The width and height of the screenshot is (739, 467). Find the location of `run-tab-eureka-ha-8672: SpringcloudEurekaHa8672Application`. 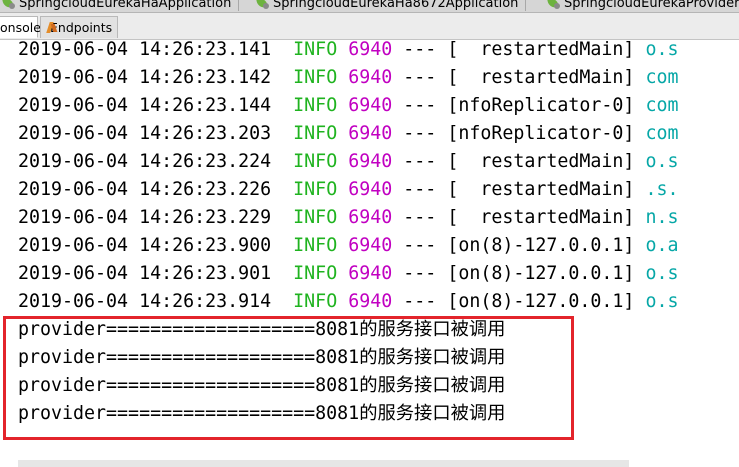

run-tab-eureka-ha-8672: SpringcloudEurekaHa8672Application is located at coordinates (388, 6).